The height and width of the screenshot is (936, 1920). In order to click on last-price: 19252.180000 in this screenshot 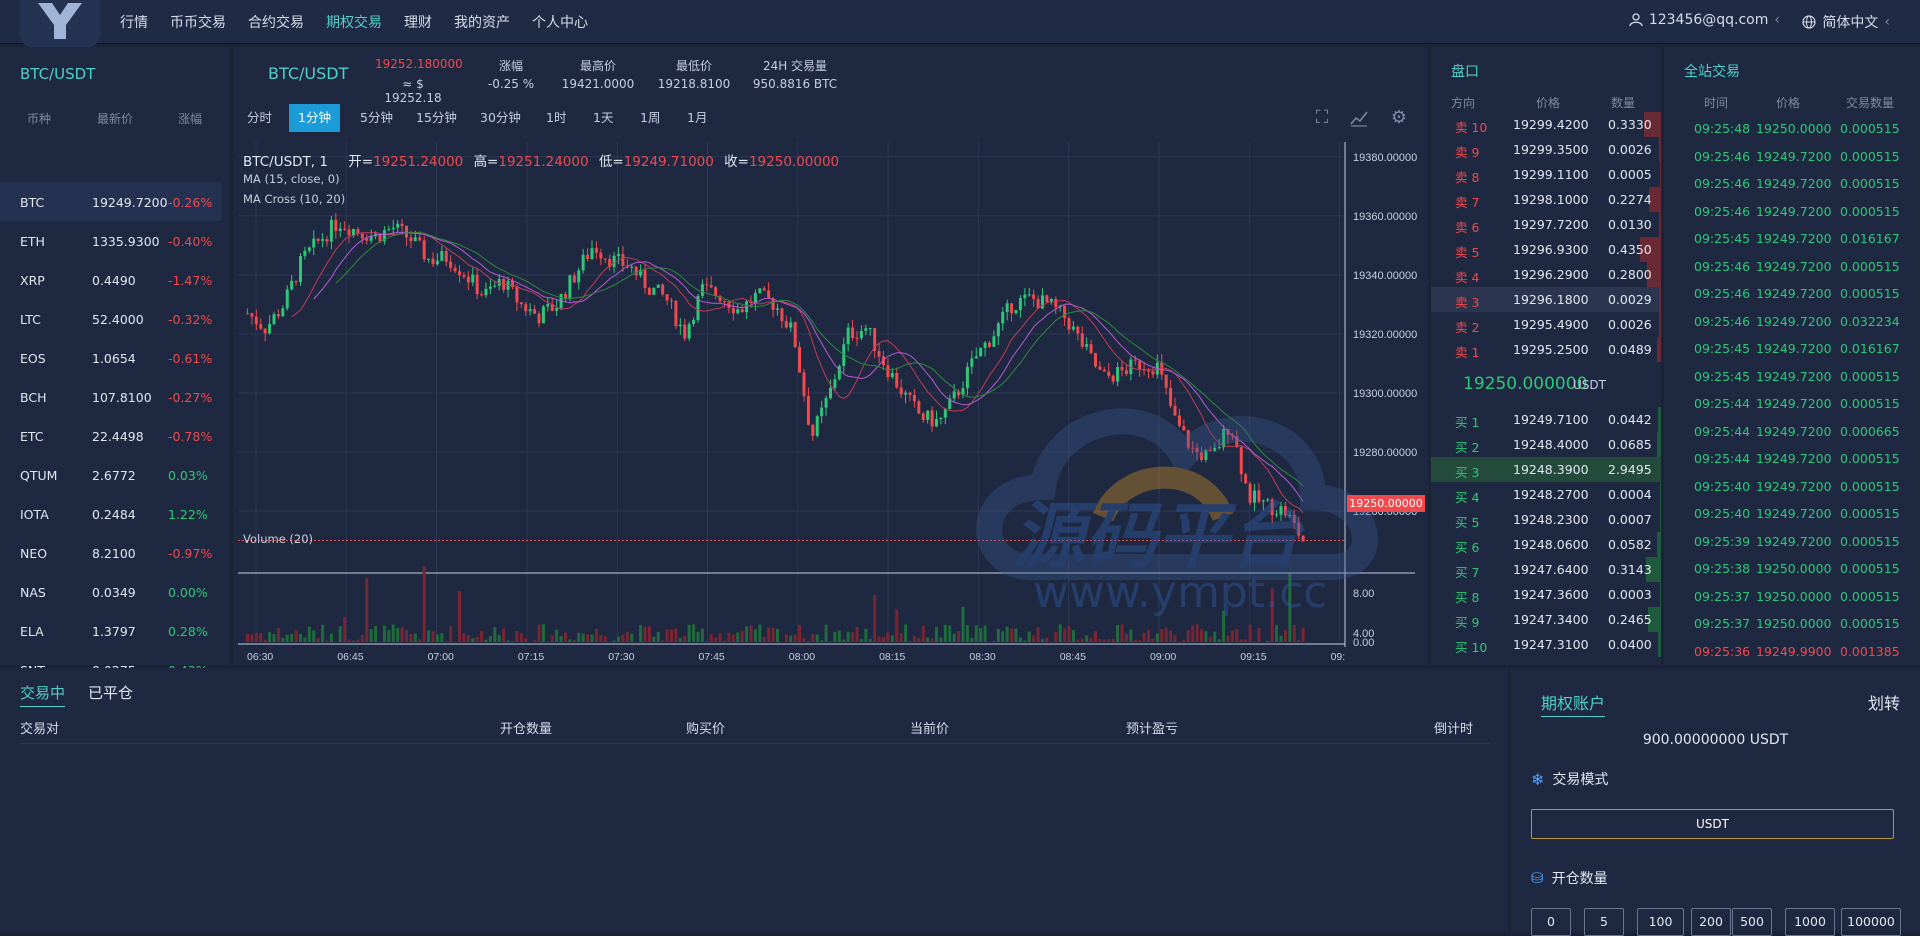, I will do `click(415, 64)`.